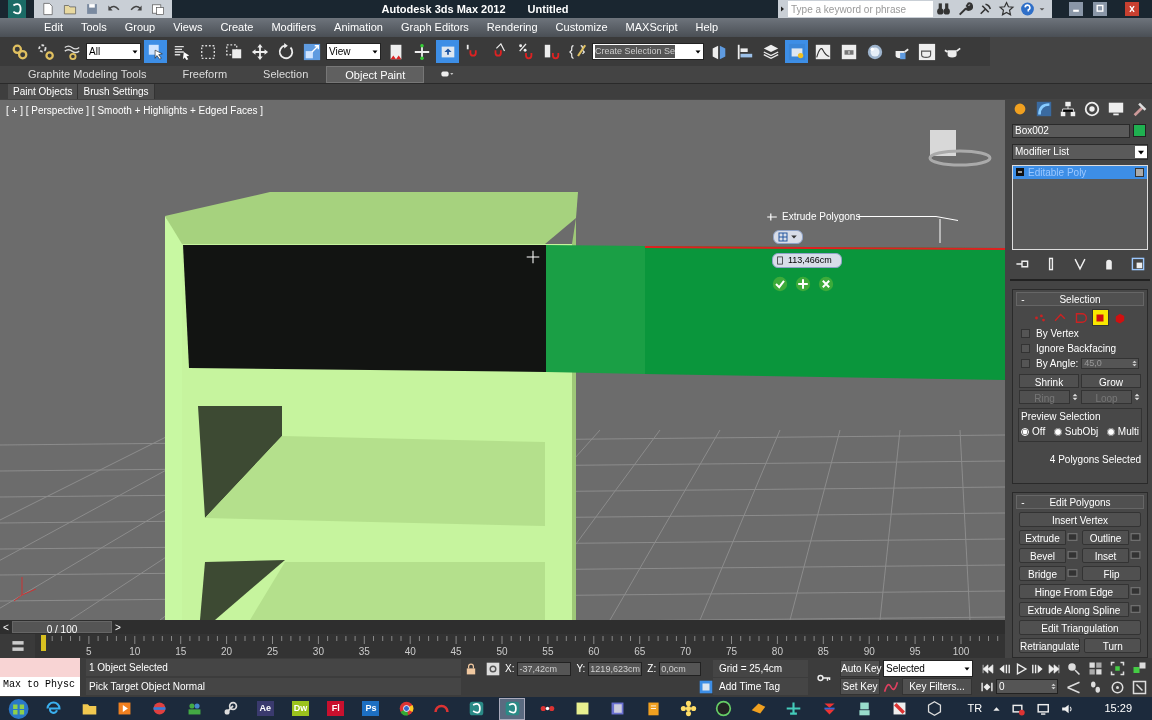 This screenshot has width=1152, height=720. Describe the element at coordinates (1112, 645) in the screenshot. I see `command-button: Turn` at that location.